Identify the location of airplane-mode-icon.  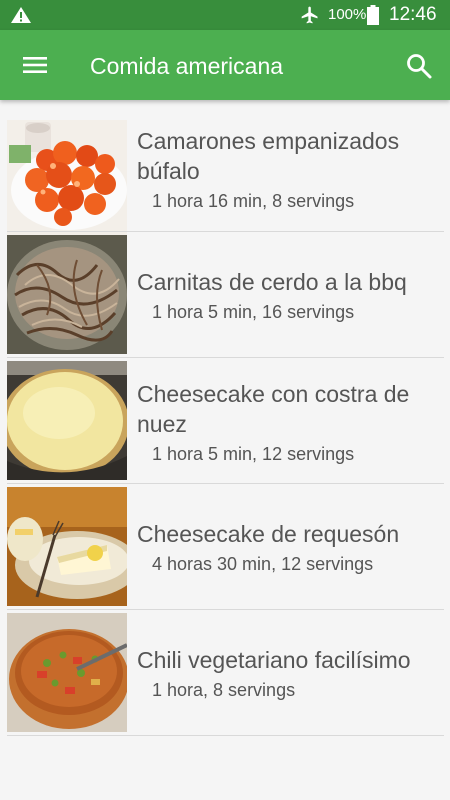
(309, 15).